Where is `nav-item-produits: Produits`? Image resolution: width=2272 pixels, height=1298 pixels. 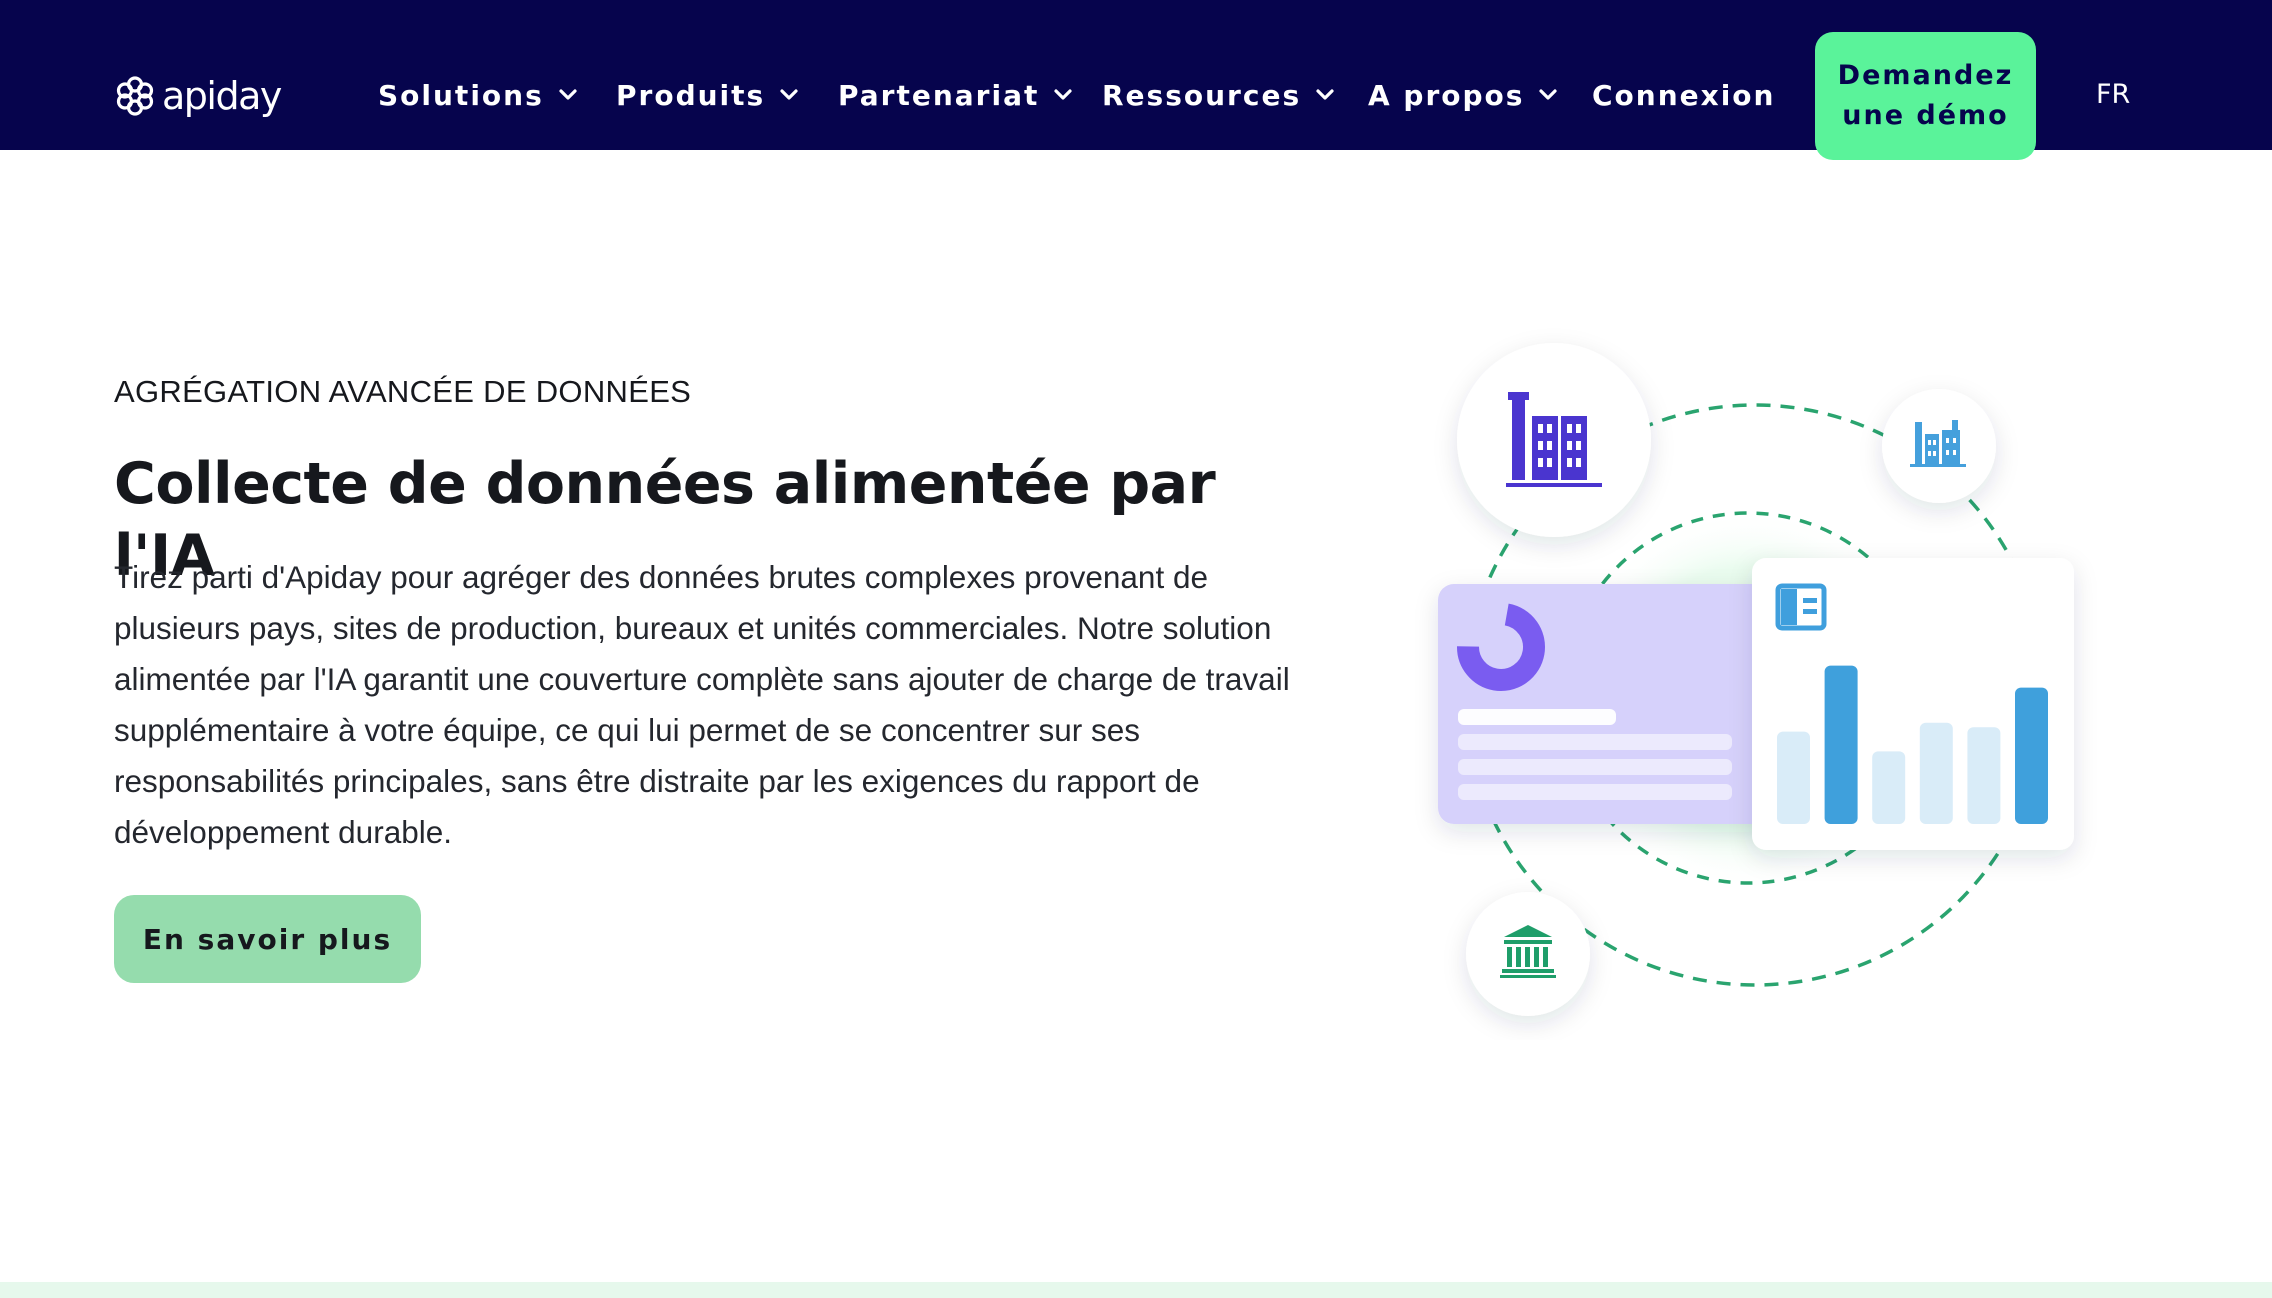
nav-item-produits: Produits is located at coordinates (707, 95).